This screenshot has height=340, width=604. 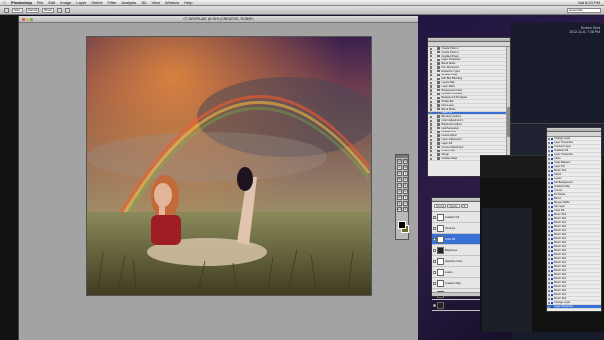 What do you see at coordinates (48, 10) in the screenshot?
I see `option-brush: Brush` at bounding box center [48, 10].